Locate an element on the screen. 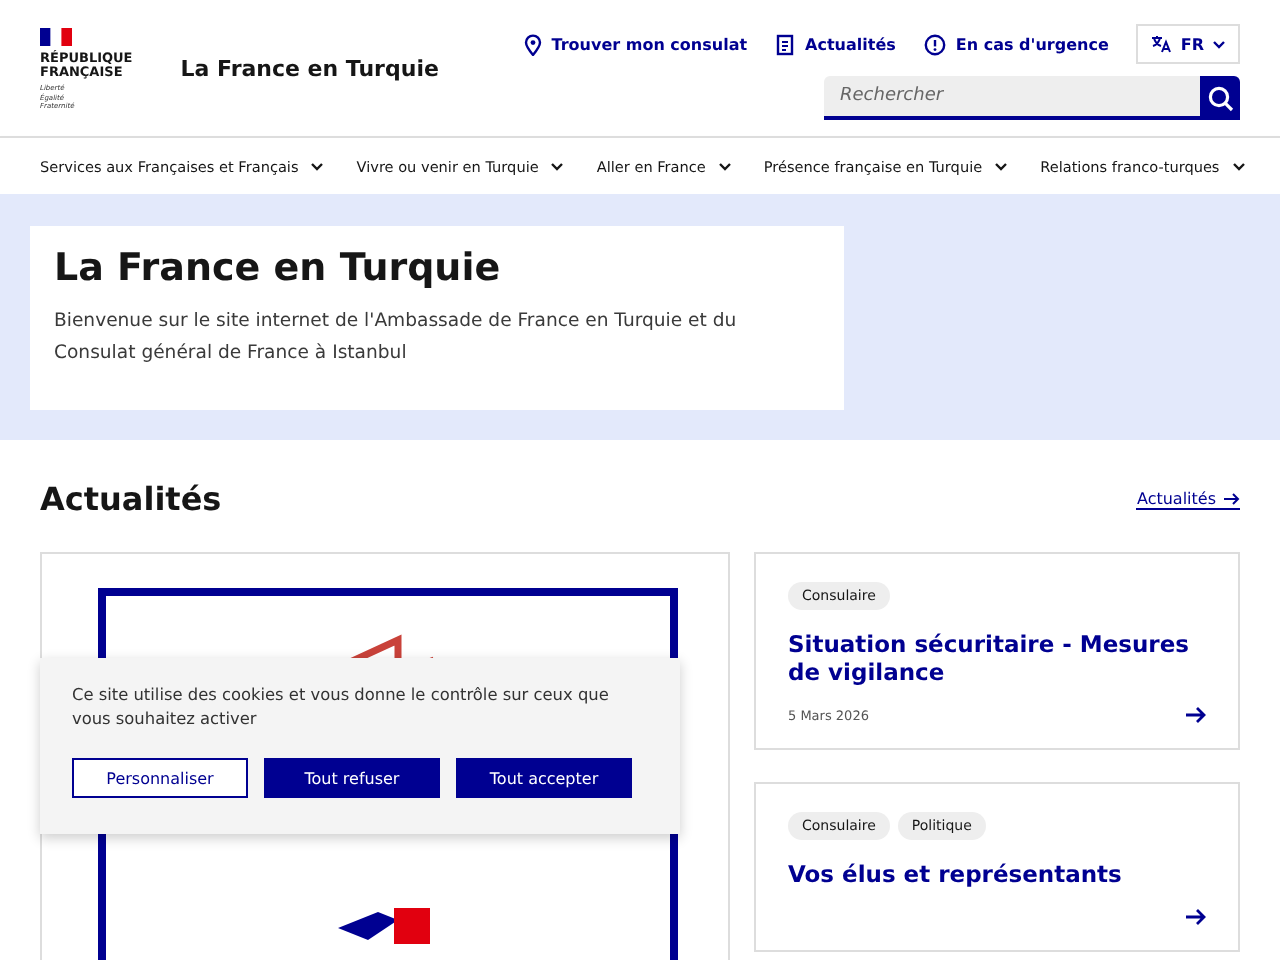 This screenshot has height=960, width=1280. search-button is located at coordinates (1220, 98).